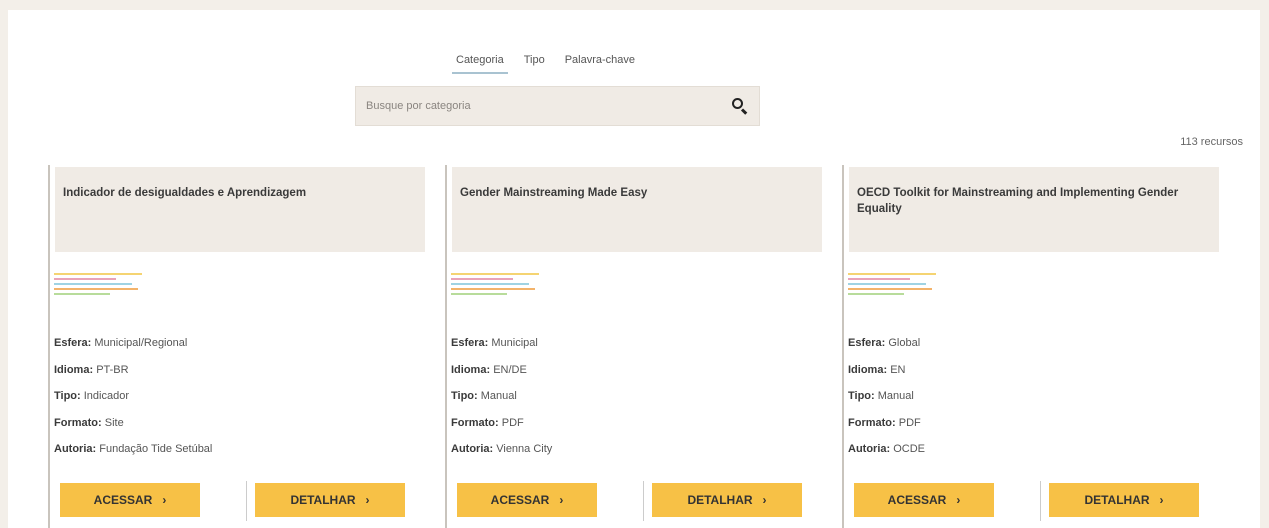 Image resolution: width=1269 pixels, height=528 pixels. I want to click on meta-tipo: Tipo: Indicador, so click(92, 396).